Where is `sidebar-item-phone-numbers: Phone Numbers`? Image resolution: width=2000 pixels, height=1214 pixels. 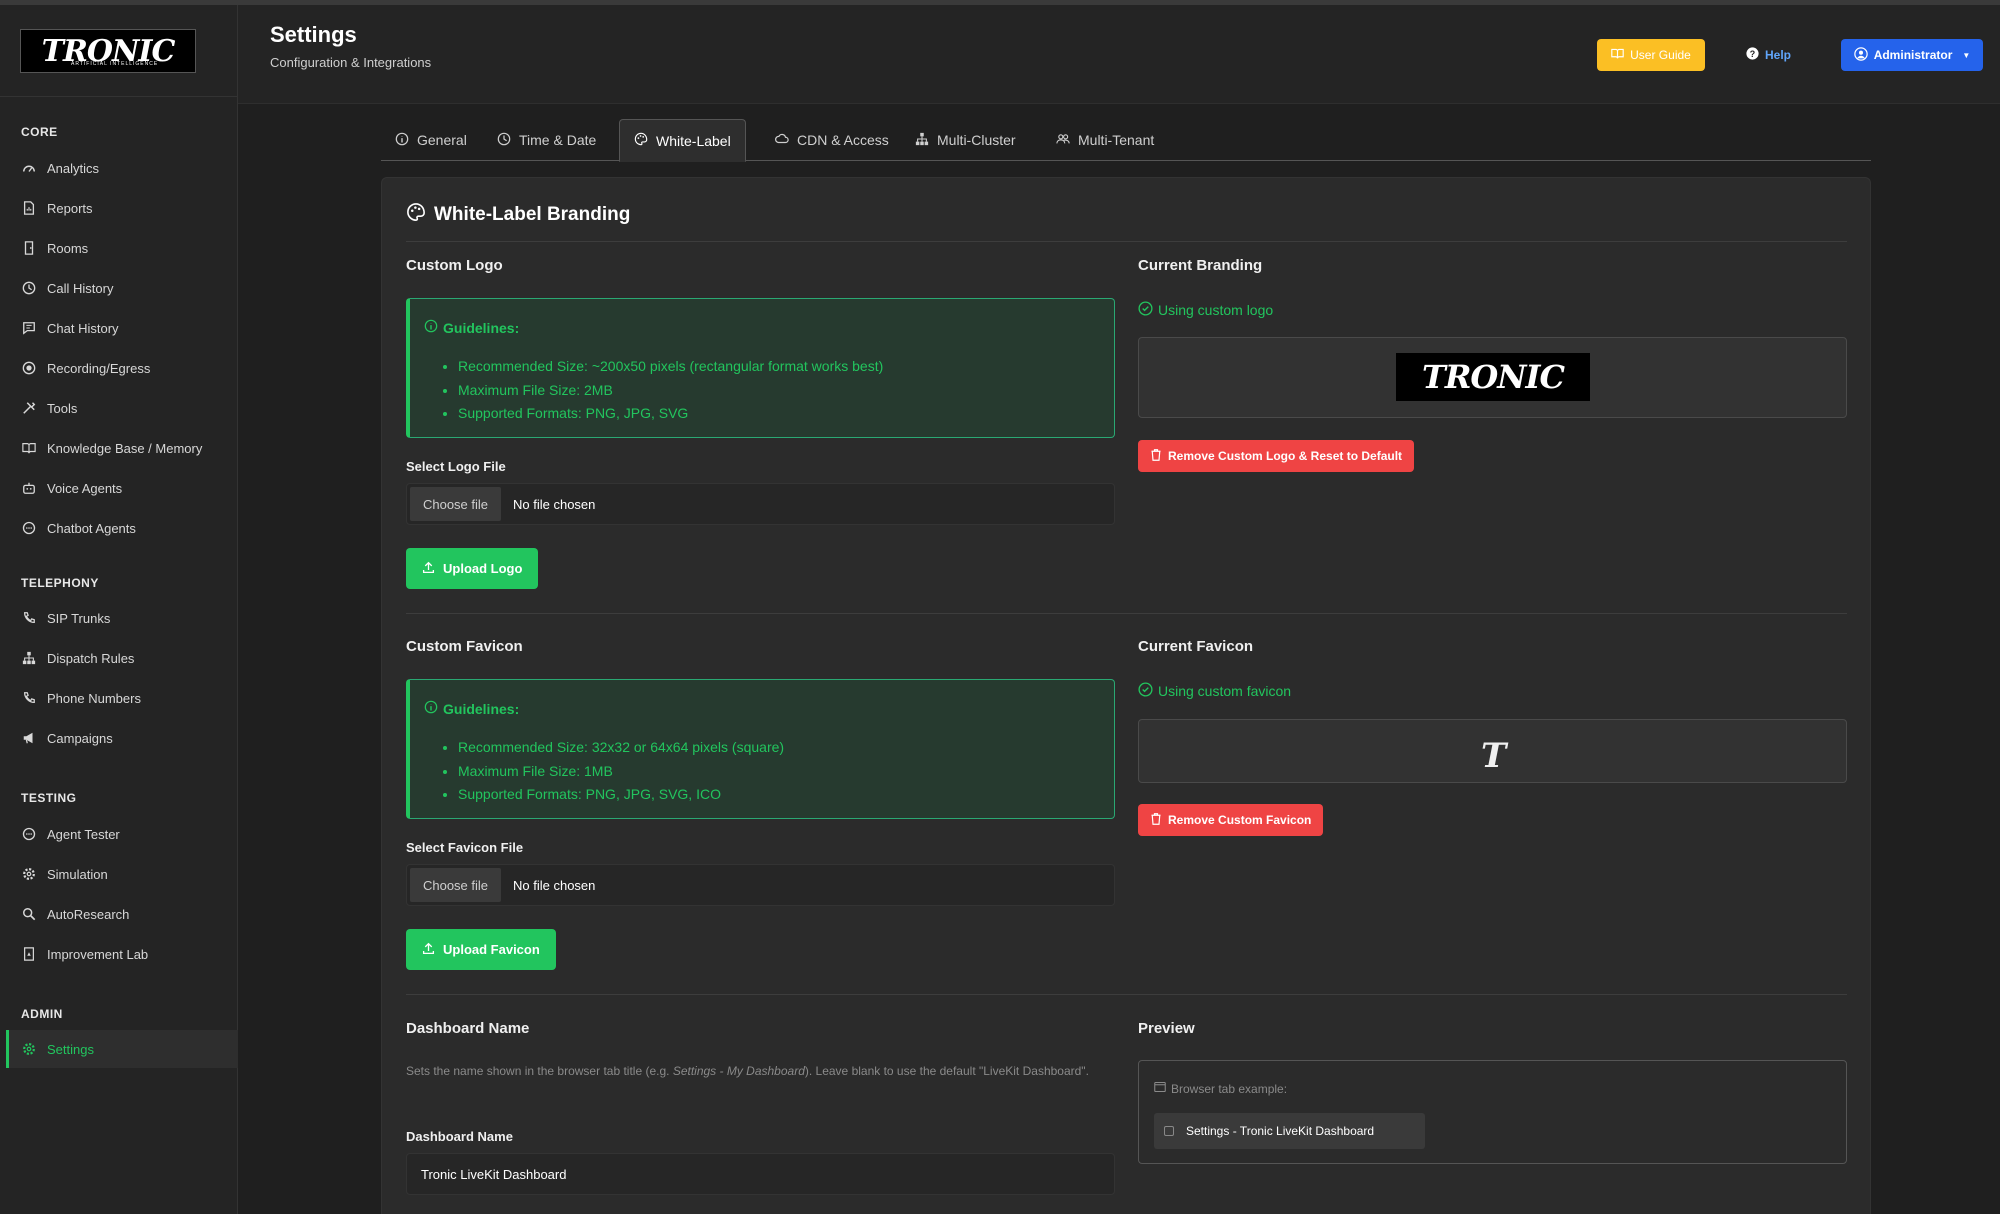
sidebar-item-phone-numbers: Phone Numbers is located at coordinates (122, 698).